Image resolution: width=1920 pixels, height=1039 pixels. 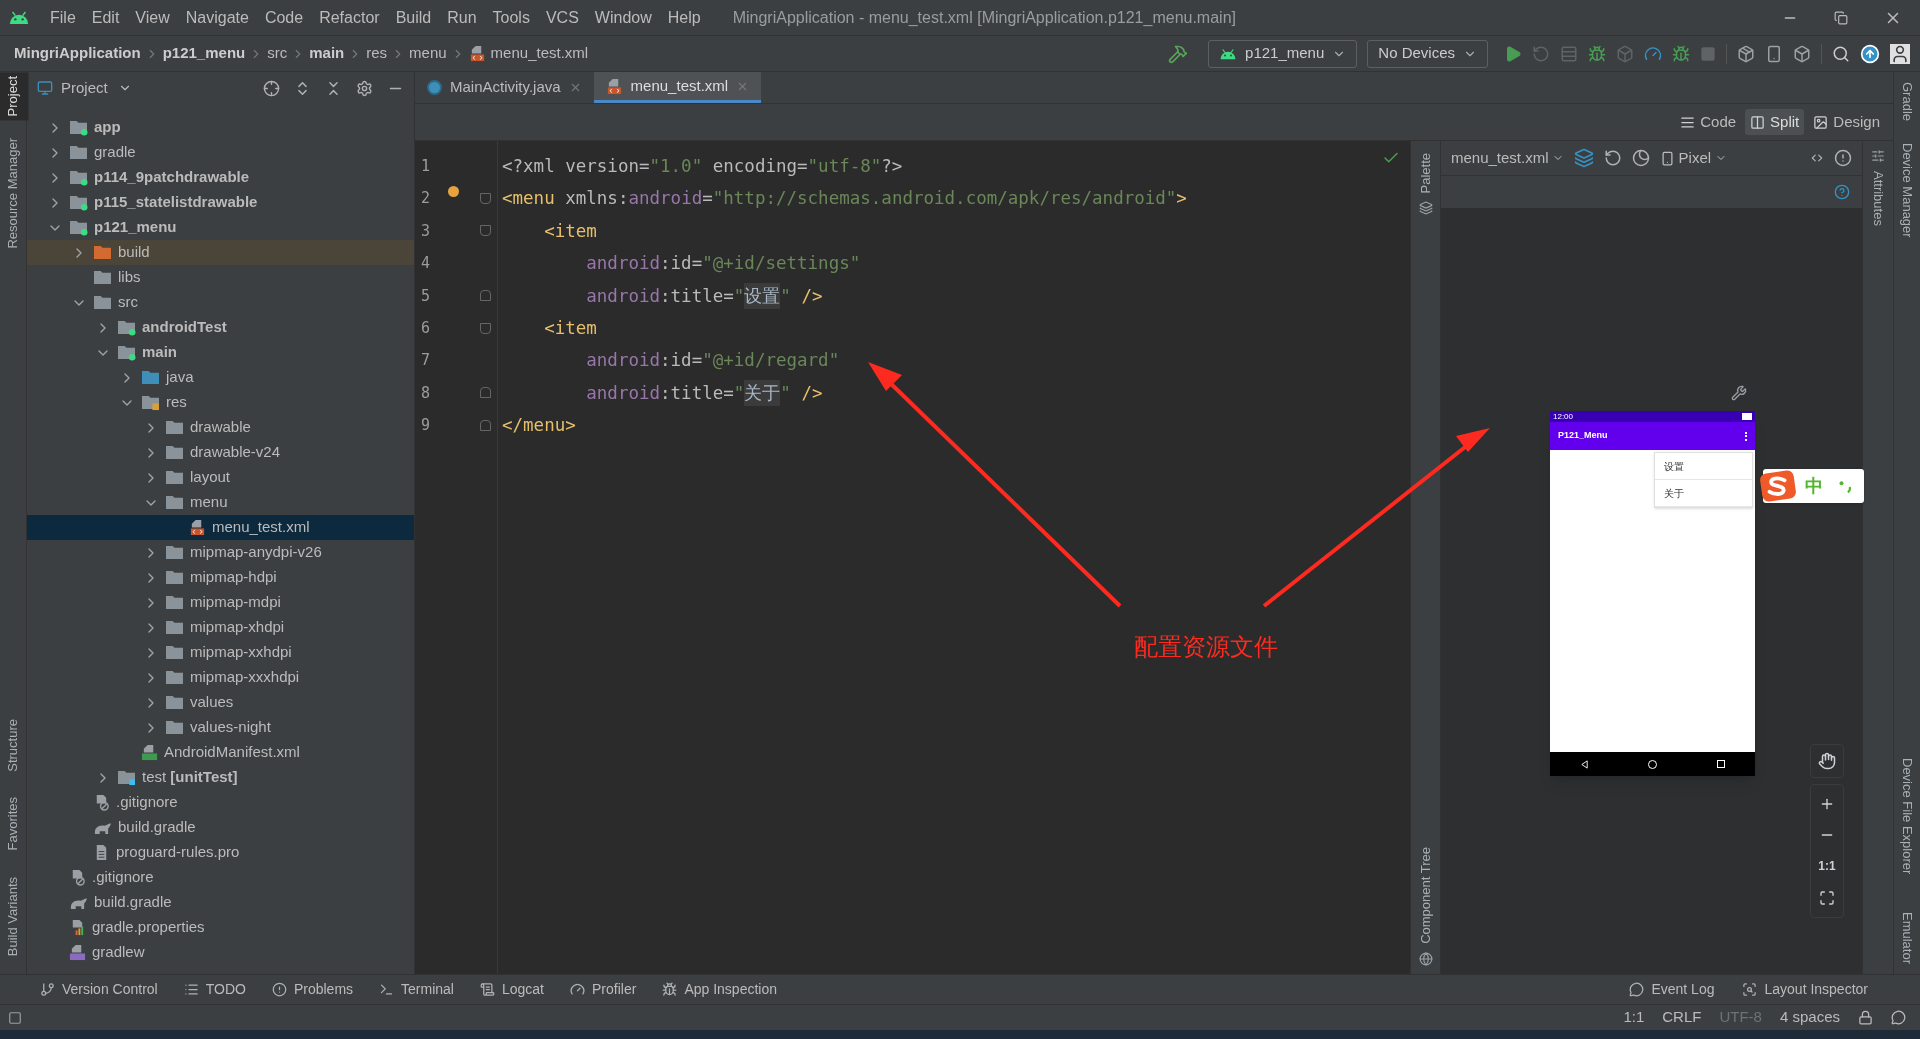 I want to click on restore-icon, so click(x=1841, y=17).